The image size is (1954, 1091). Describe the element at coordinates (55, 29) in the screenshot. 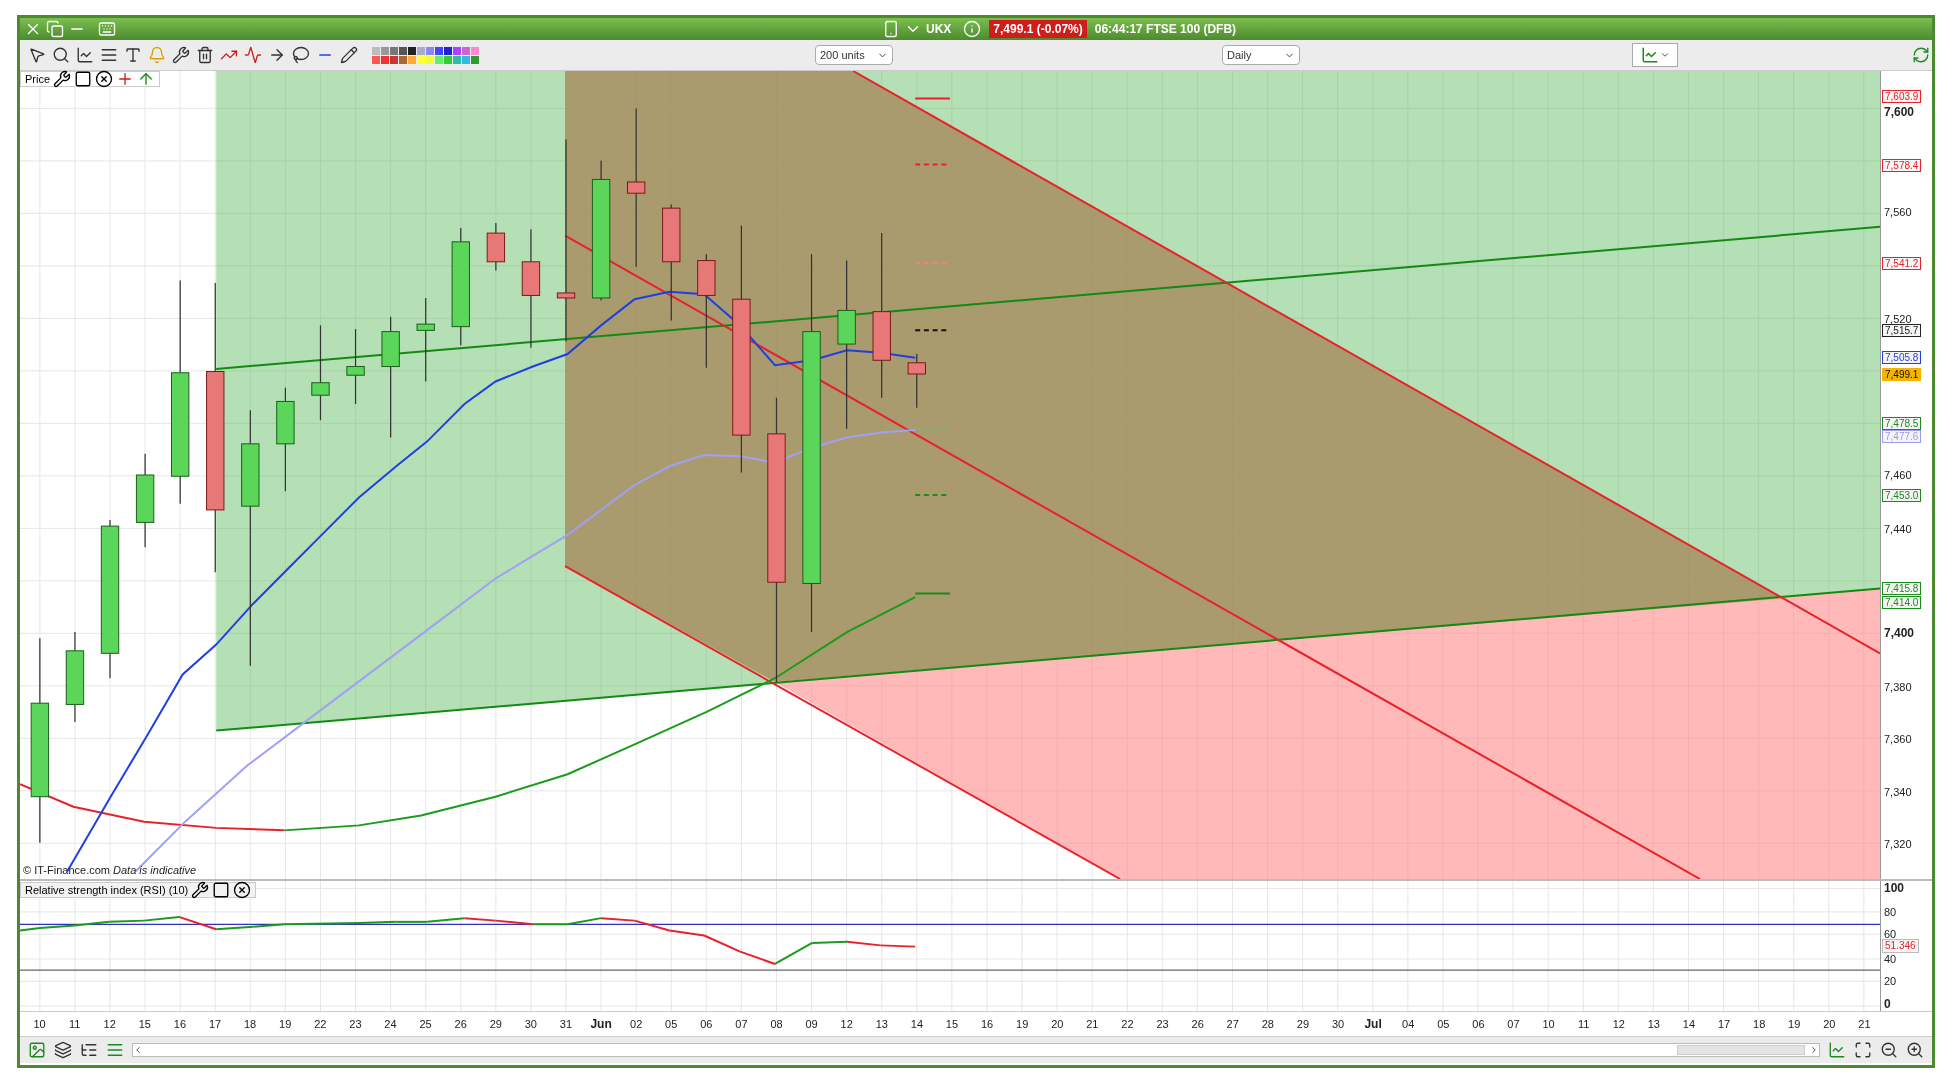

I see `restore-icon` at that location.